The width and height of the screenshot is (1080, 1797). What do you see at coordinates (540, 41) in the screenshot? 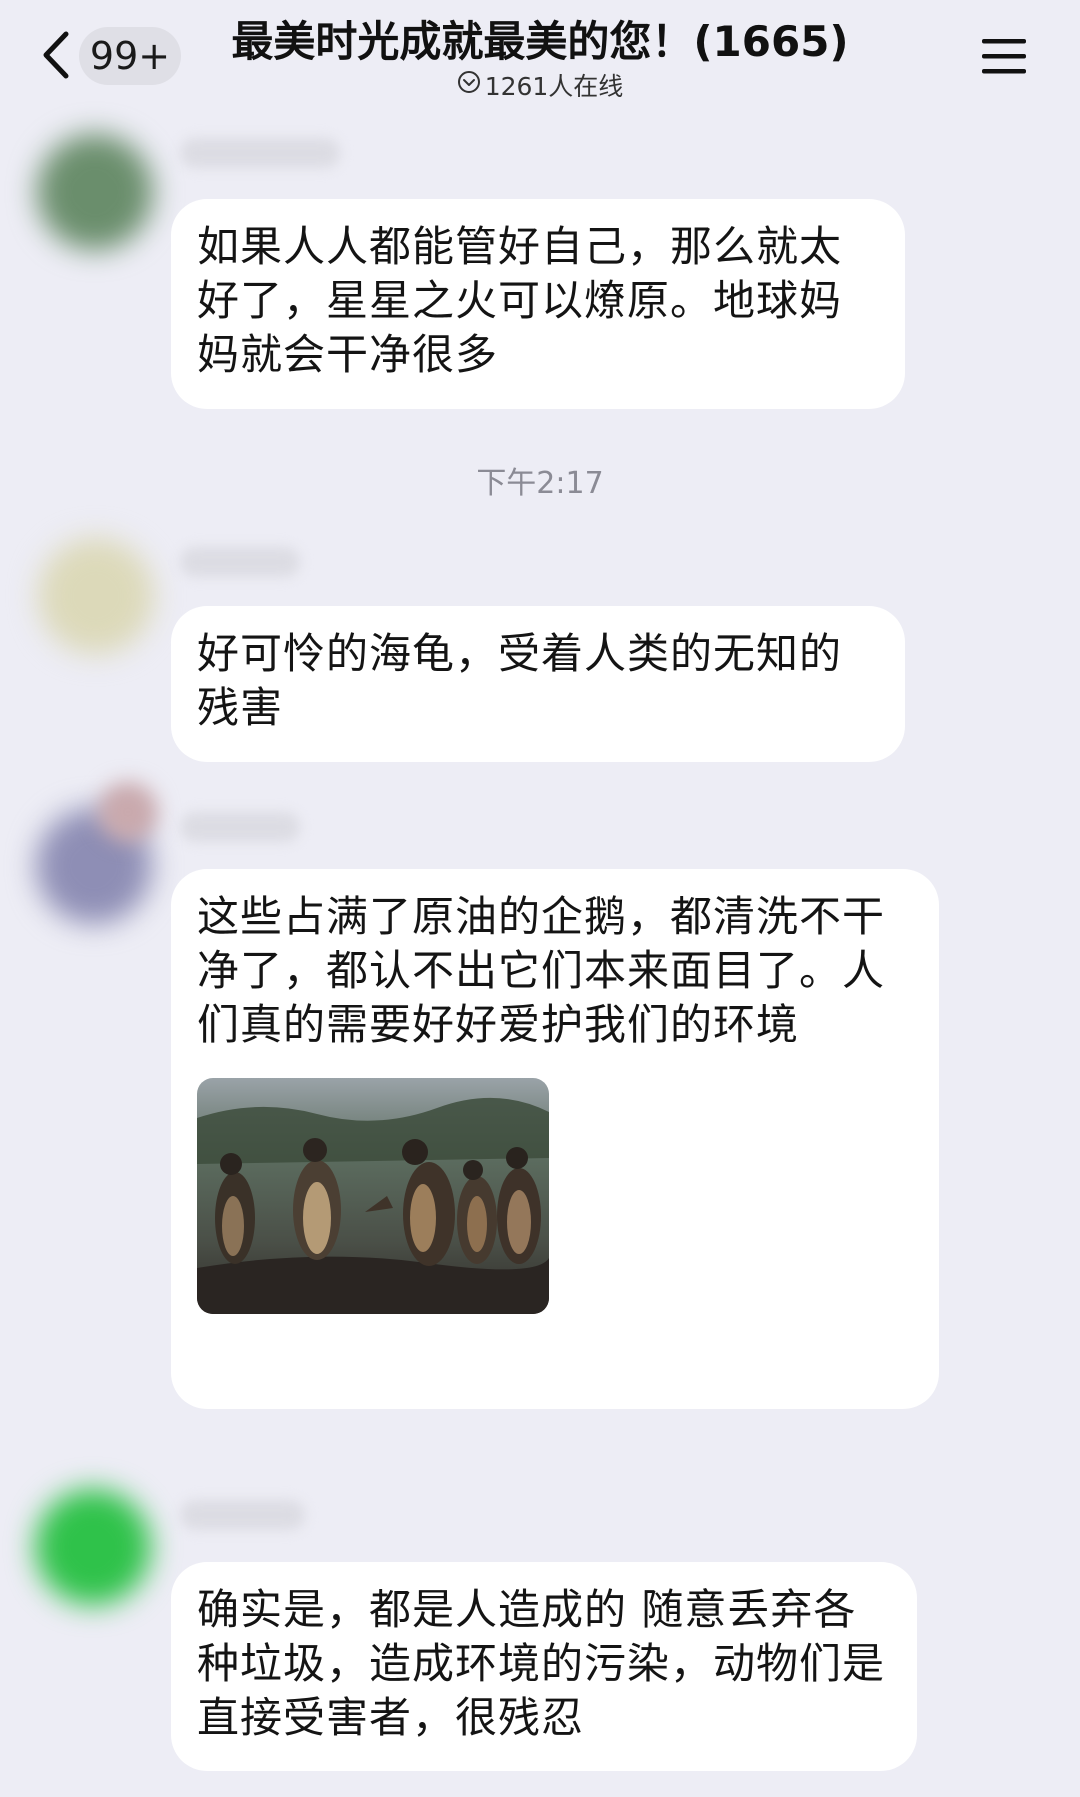
I see `group-title: 最美时光成就最美的您！(1665)` at bounding box center [540, 41].